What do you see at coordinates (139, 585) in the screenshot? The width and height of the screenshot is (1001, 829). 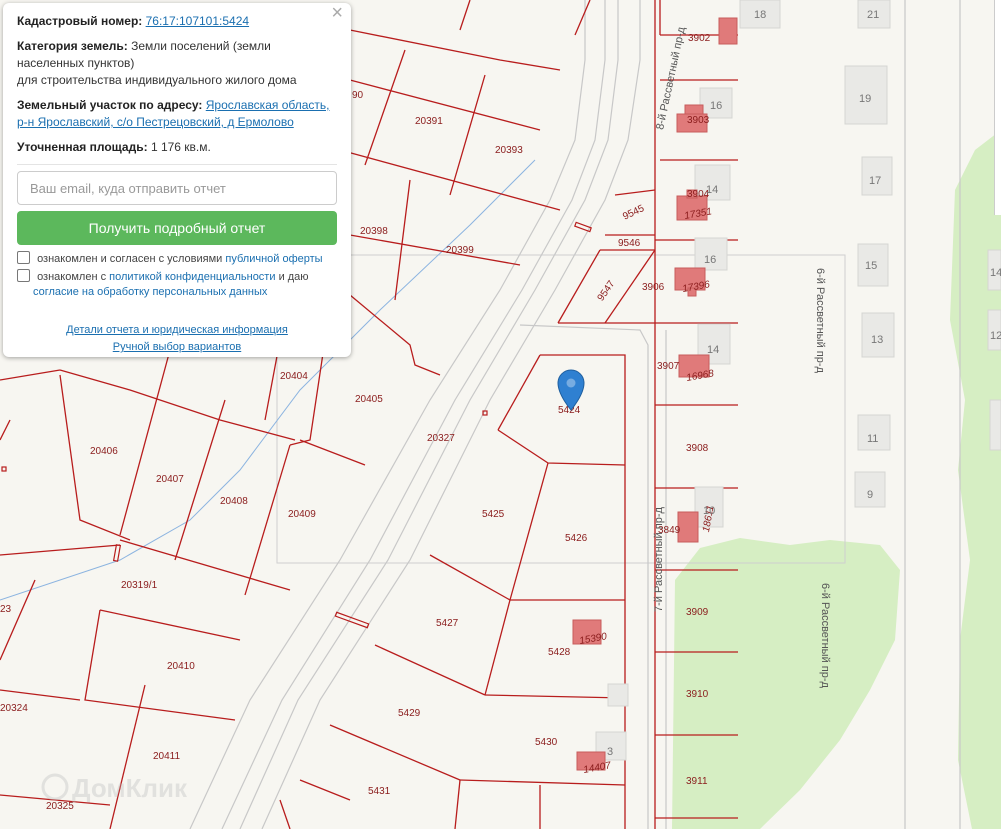 I see `parcel-label: 20319/1` at bounding box center [139, 585].